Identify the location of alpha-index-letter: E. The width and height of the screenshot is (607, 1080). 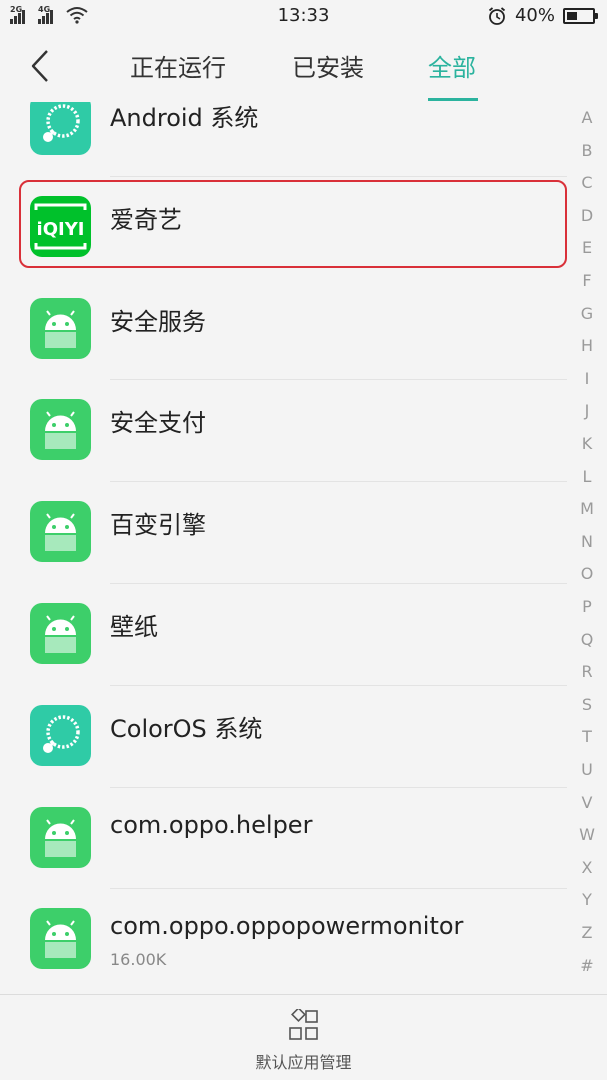
(587, 247).